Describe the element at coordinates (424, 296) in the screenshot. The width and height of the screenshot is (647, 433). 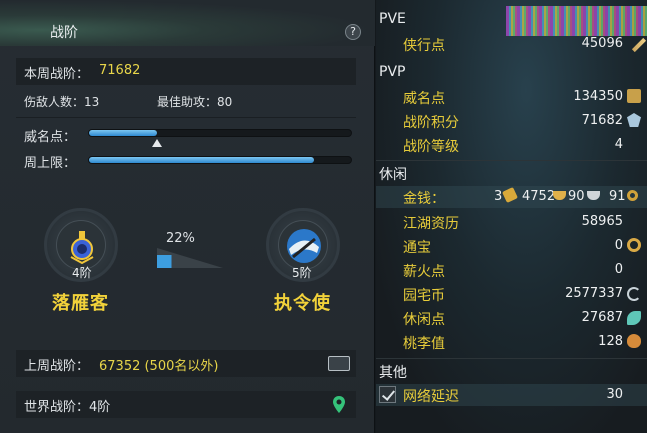
I see `yuanzhai-label: 园宅币` at that location.